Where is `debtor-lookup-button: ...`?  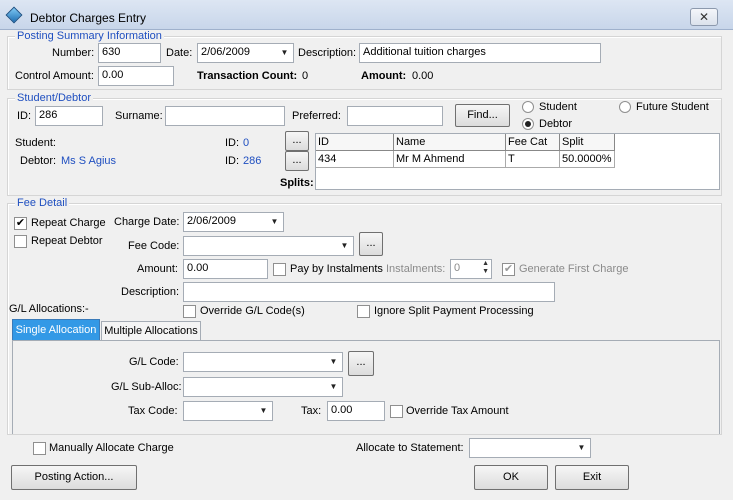
debtor-lookup-button: ... is located at coordinates (297, 161).